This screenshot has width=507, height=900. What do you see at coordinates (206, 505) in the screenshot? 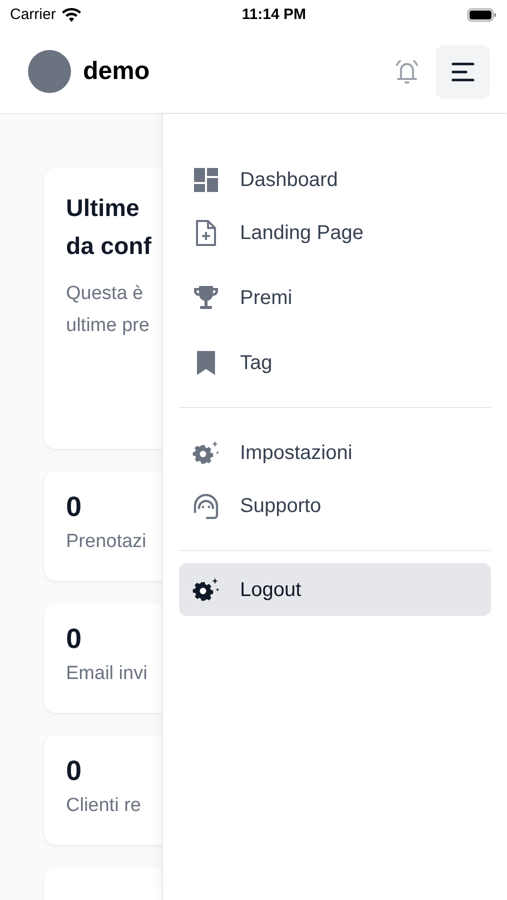
I see `headset-icon` at bounding box center [206, 505].